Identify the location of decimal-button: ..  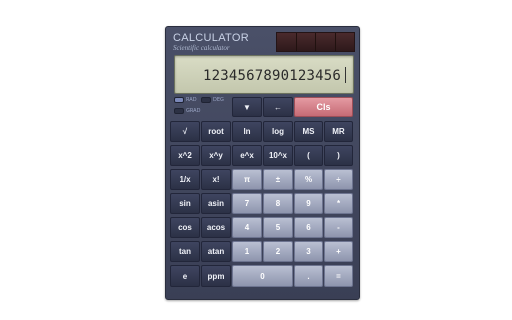
(308, 276).